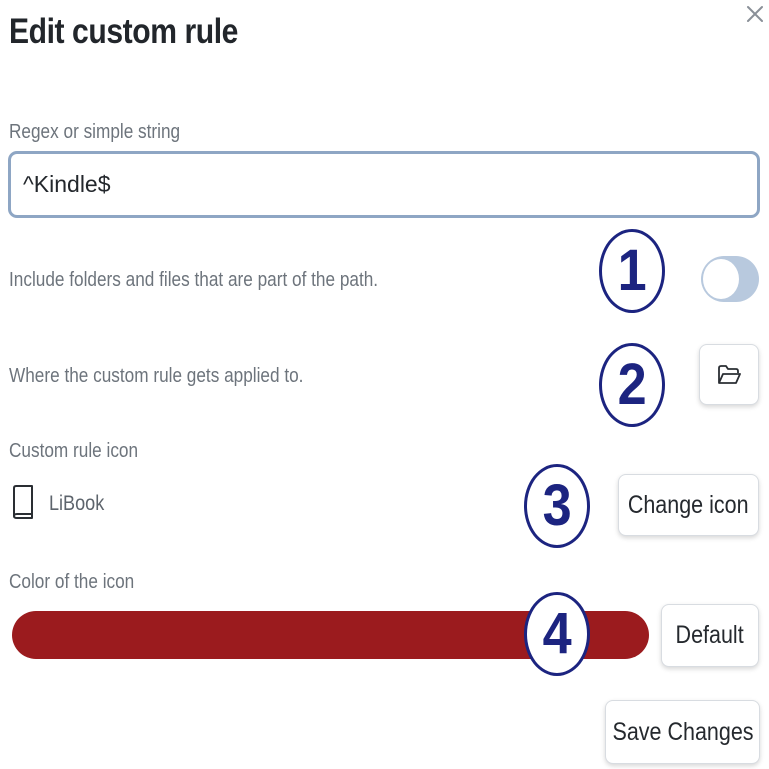  I want to click on save-changes-button: Save Changes, so click(682, 732).